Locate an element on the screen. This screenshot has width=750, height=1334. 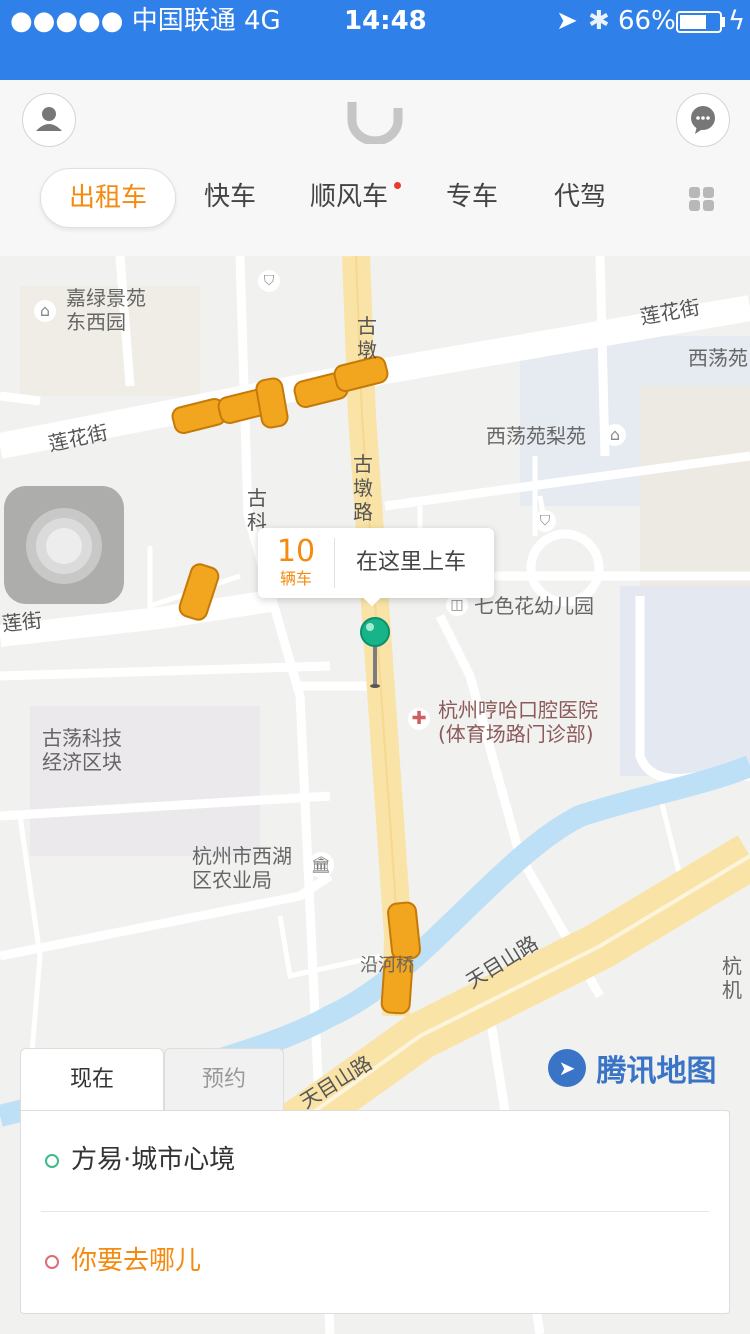
bluetooth-icon: ✱ is located at coordinates (599, 21).